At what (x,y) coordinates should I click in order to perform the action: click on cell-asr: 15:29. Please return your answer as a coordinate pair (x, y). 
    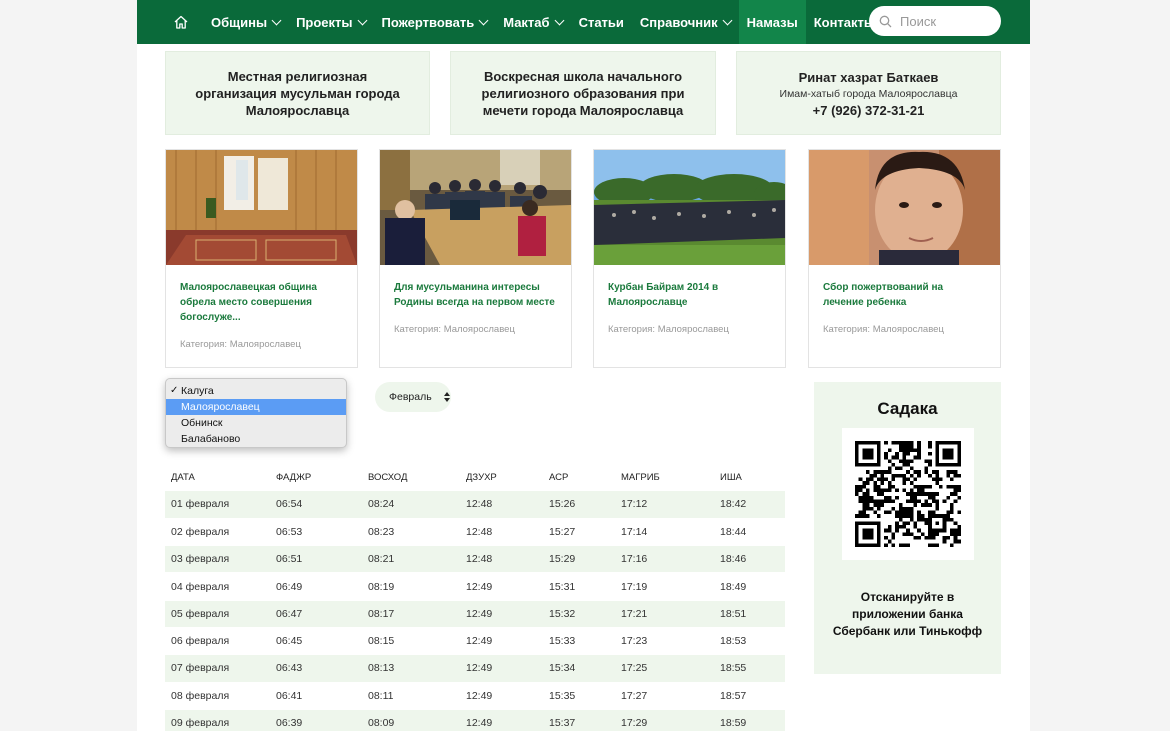
    Looking at the image, I should click on (579, 559).